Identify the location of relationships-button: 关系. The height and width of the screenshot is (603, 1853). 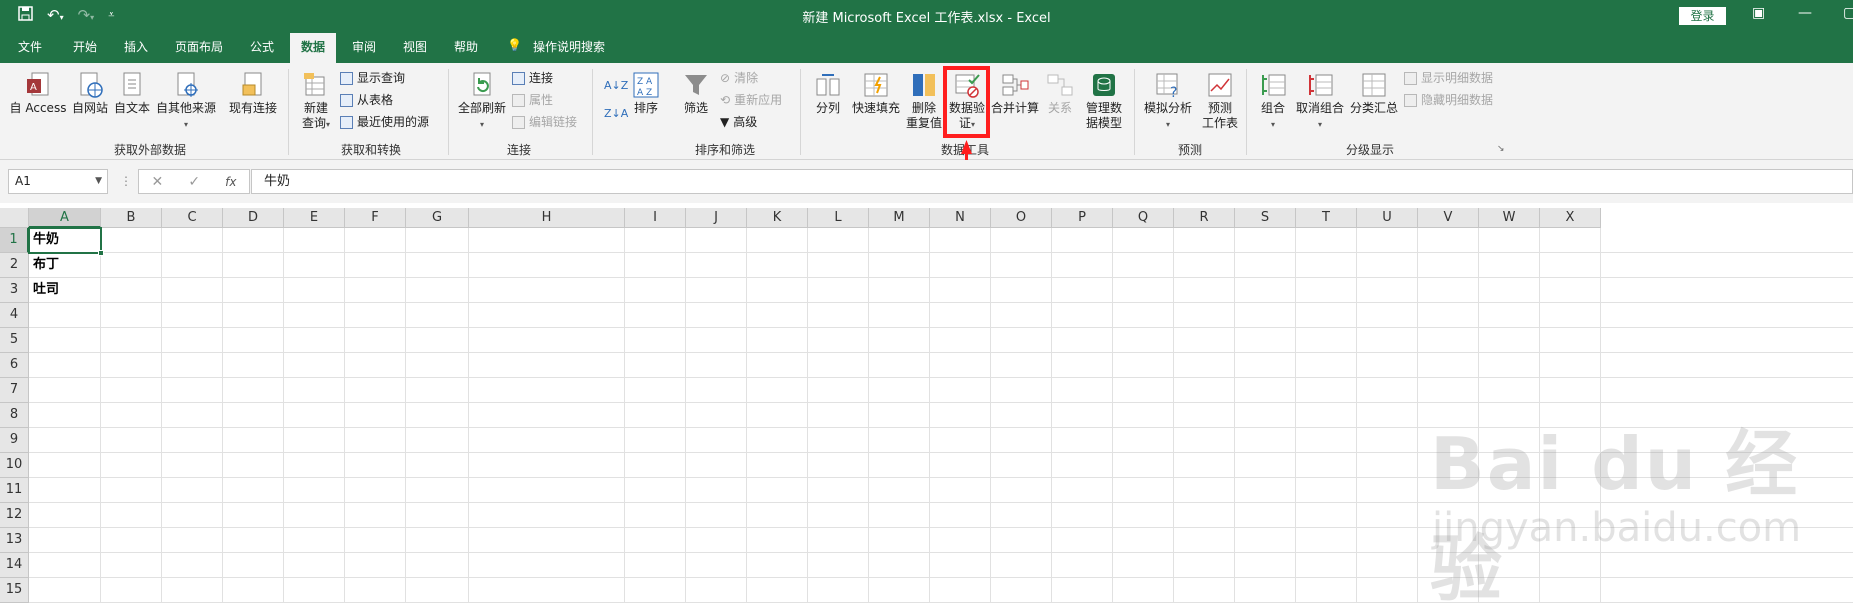
(1060, 93).